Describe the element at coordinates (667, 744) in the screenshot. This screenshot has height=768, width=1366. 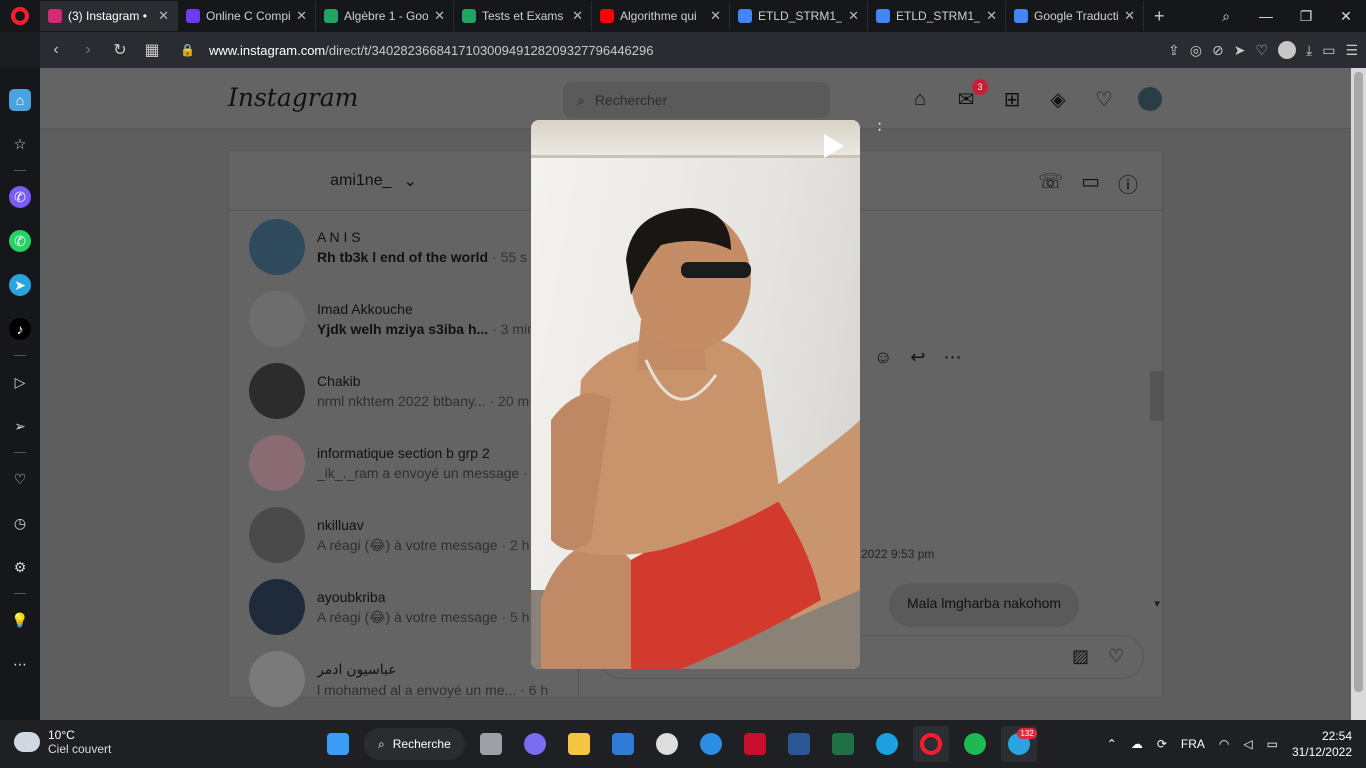
I see `camera-app-icon` at that location.